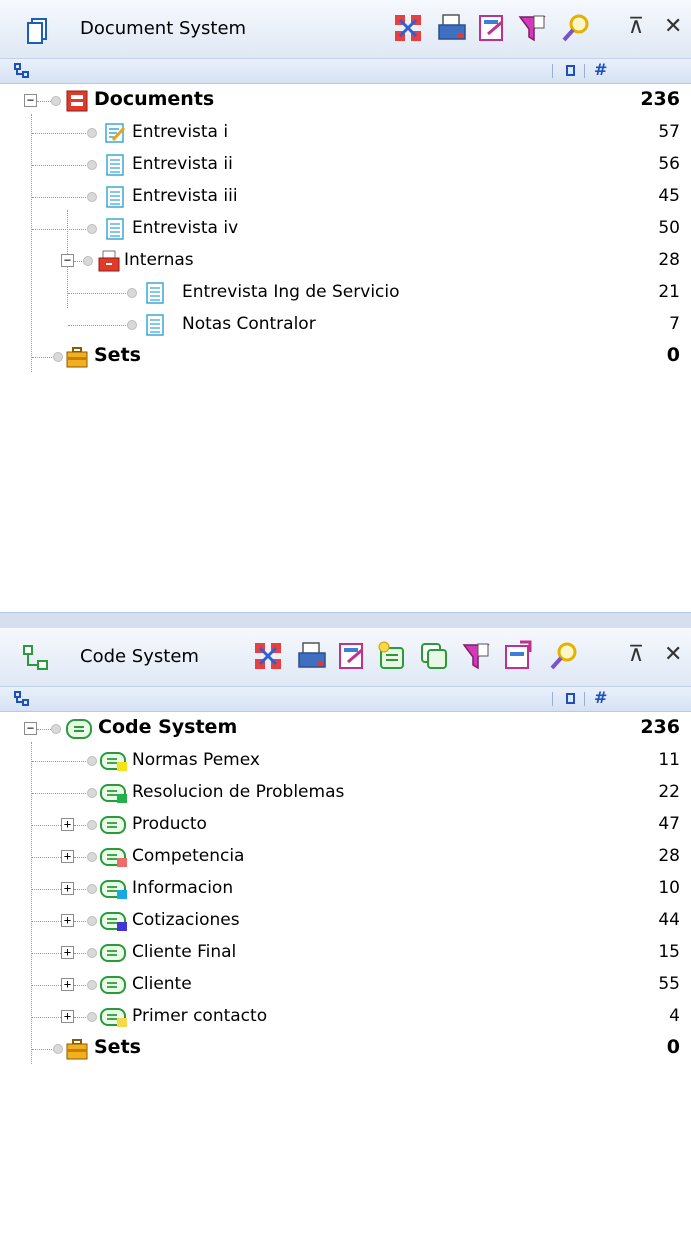  What do you see at coordinates (345, 357) in the screenshot?
I see `tree-root-sets: Sets 0` at bounding box center [345, 357].